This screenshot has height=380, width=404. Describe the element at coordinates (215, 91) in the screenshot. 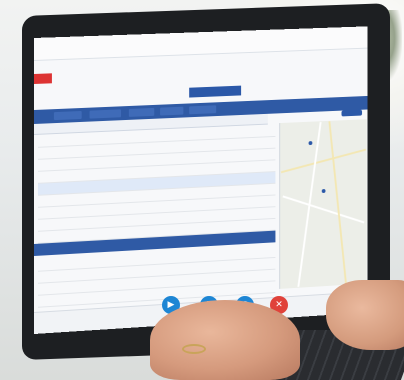

I see `app-title-tab` at that location.